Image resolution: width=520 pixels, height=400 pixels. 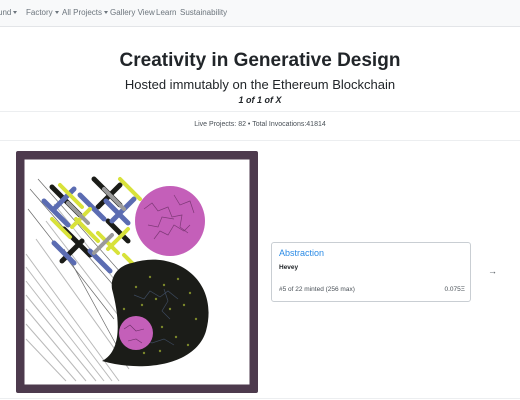 I want to click on nav-item-learn: Learn, so click(x=166, y=12).